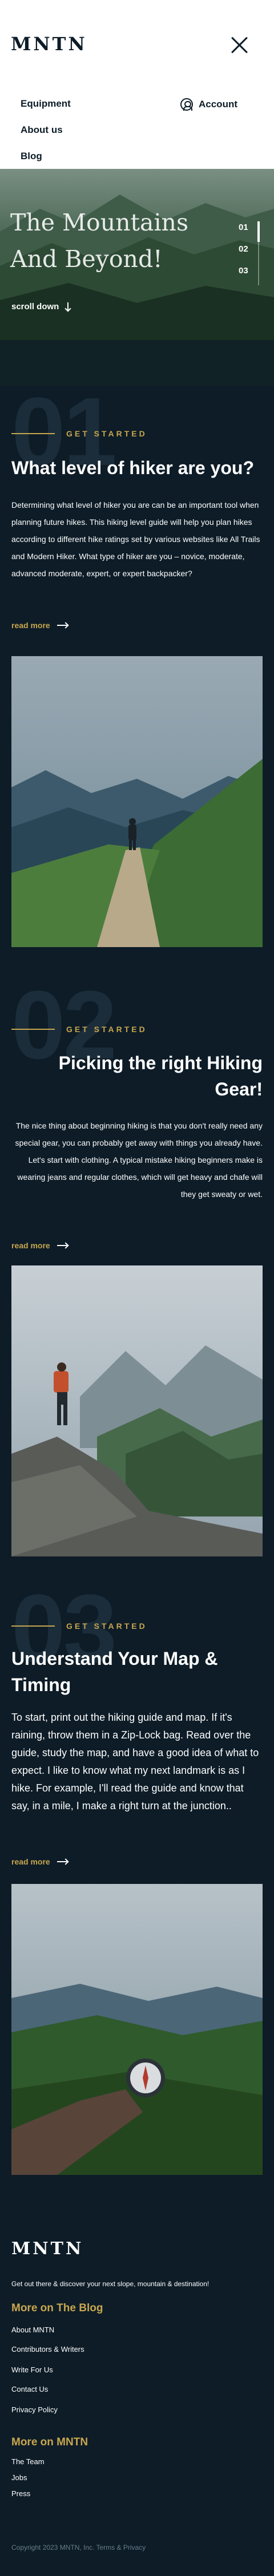 The width and height of the screenshot is (274, 2576). I want to click on slide-progress-indicator, so click(258, 232).